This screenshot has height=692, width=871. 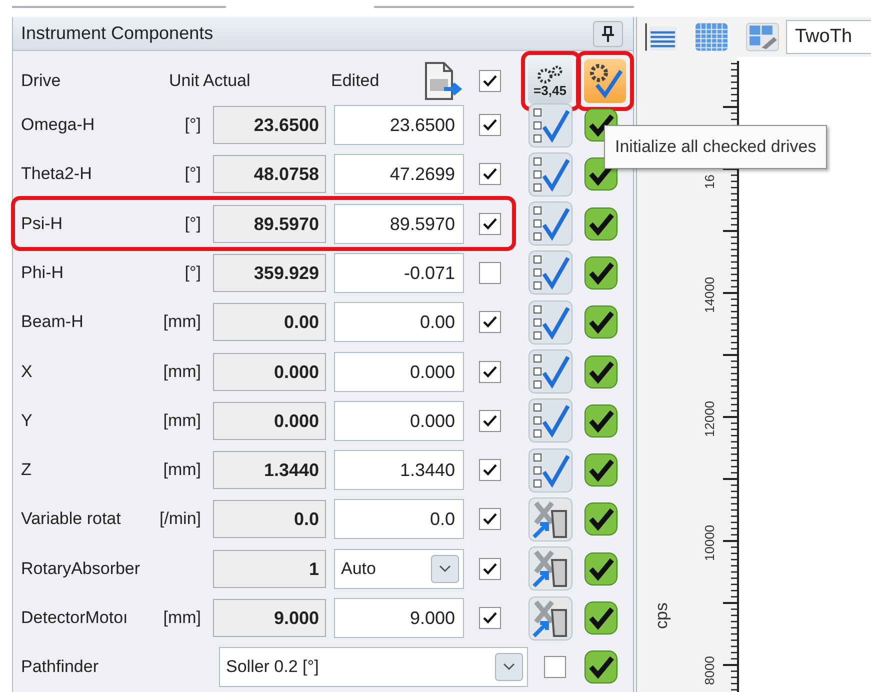 What do you see at coordinates (269, 322) in the screenshot?
I see `actual-value: 0.00` at bounding box center [269, 322].